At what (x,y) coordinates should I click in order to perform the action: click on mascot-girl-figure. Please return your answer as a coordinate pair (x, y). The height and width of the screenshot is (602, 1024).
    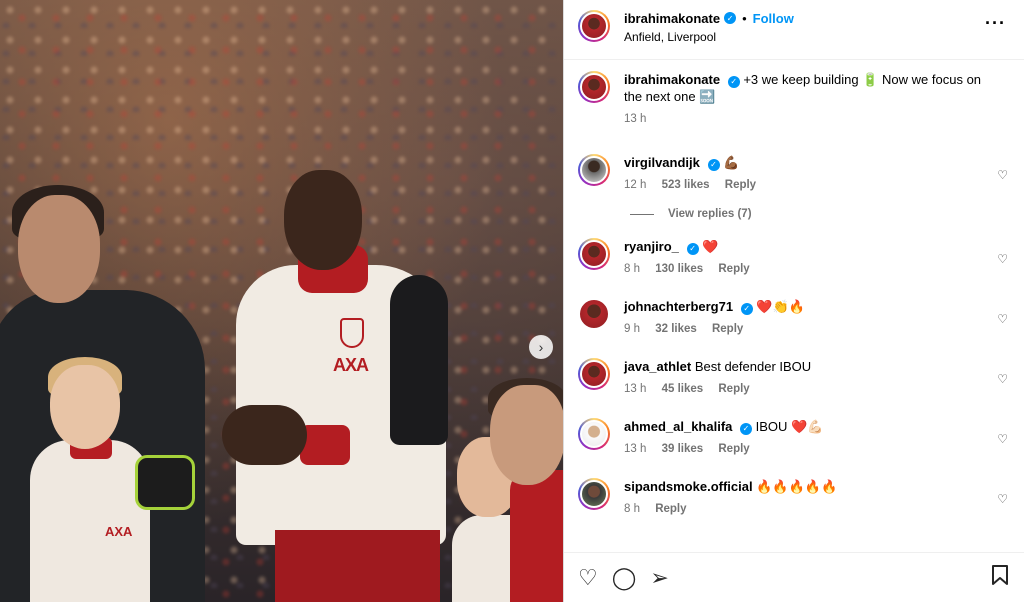
    Looking at the image, I should click on (90, 521).